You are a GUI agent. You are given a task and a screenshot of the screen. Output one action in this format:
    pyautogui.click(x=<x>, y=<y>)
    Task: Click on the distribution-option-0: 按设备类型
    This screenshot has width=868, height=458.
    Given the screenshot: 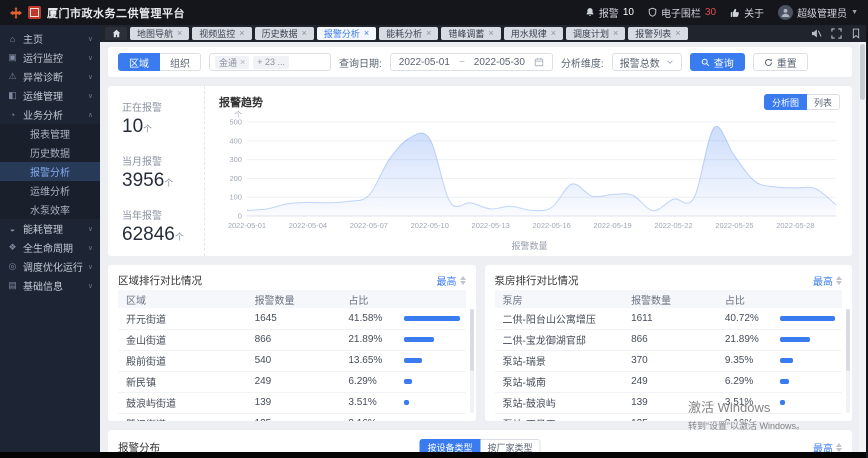 What is the action you would take?
    pyautogui.click(x=450, y=445)
    